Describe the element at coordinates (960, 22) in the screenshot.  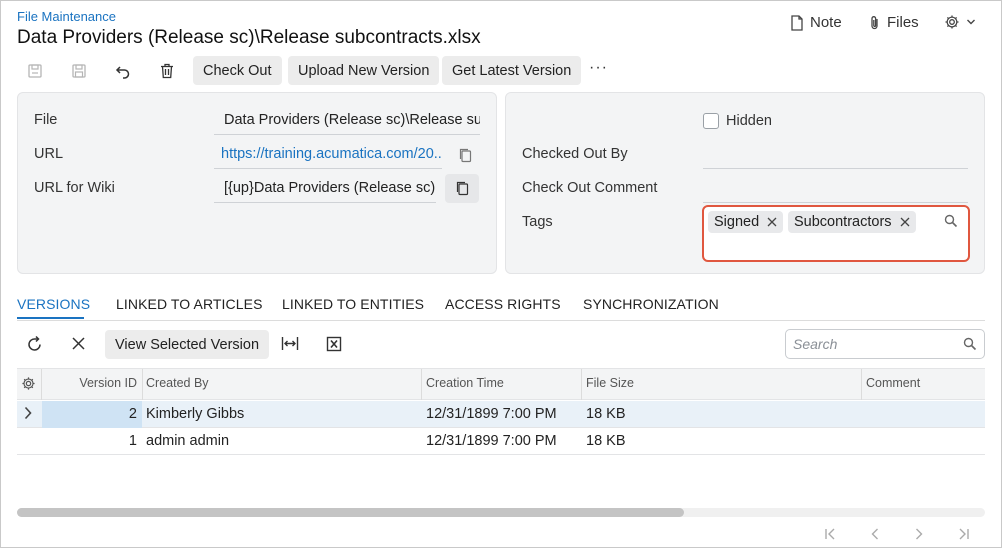
I see `settings-menu-button` at that location.